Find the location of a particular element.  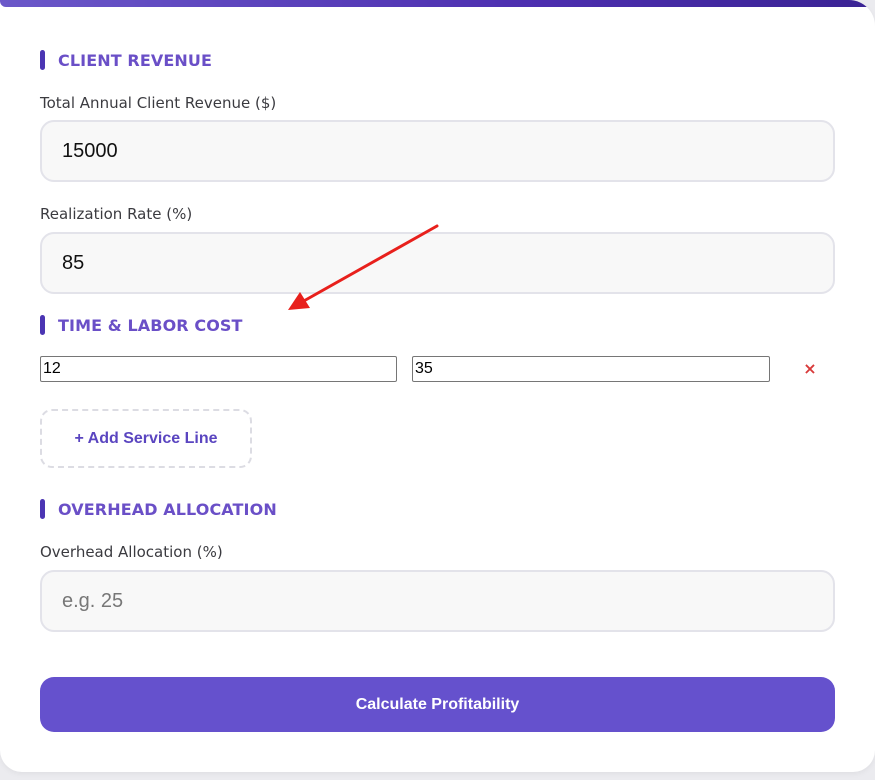

section-overhead: OVERHEAD ALLOCATION is located at coordinates (158, 509).